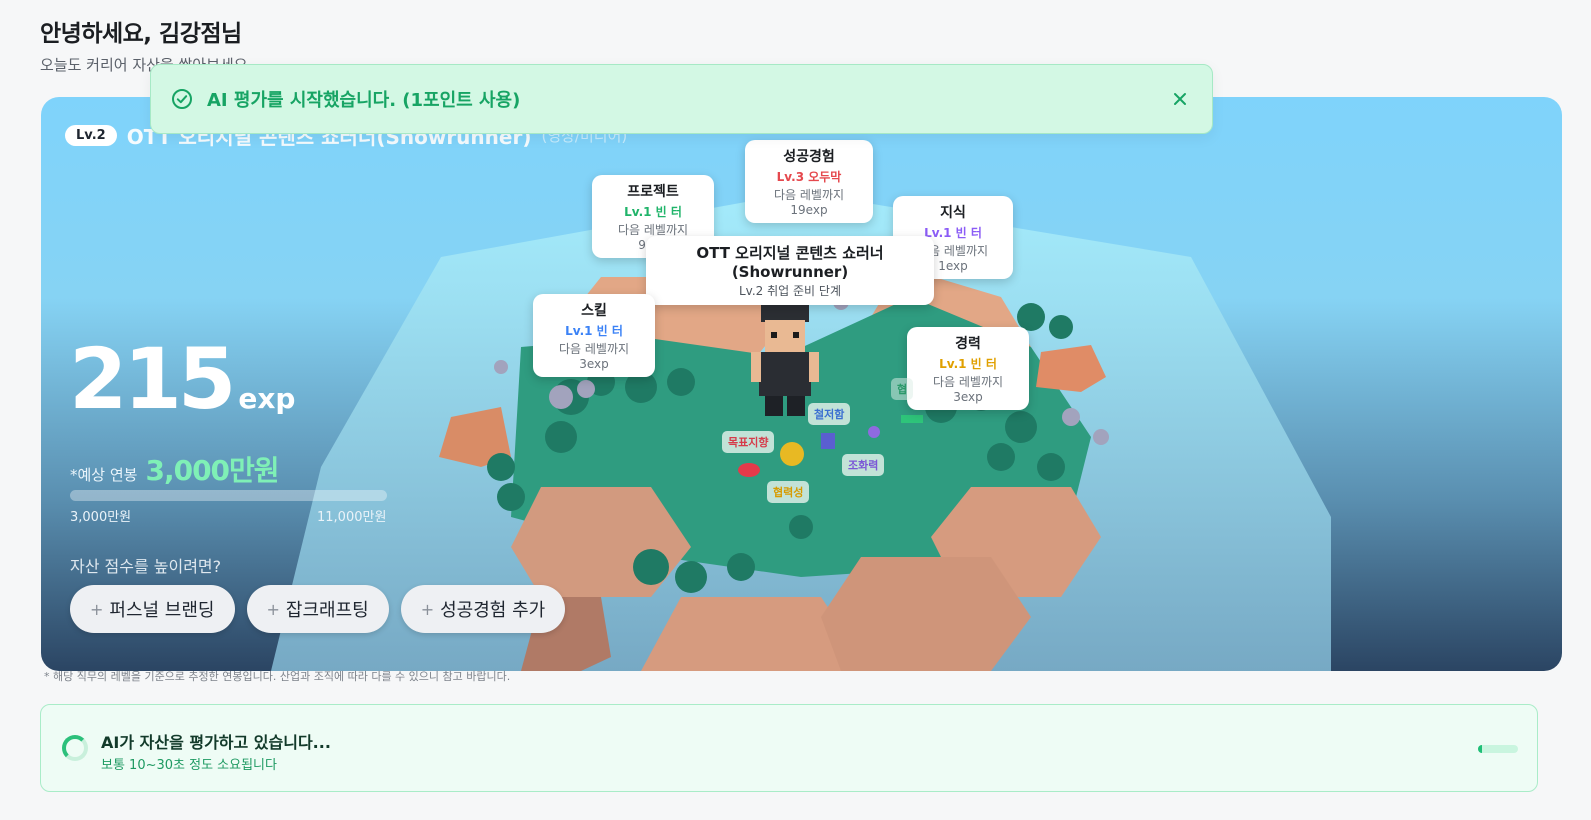 This screenshot has height=820, width=1591. What do you see at coordinates (327, 610) in the screenshot?
I see `chip-label: 잡크래프팅` at bounding box center [327, 610].